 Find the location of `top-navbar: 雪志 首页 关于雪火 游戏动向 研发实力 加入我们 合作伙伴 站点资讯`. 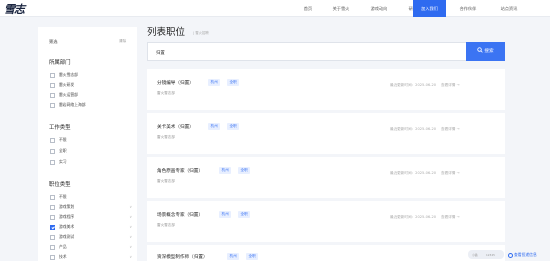

top-navbar: 雪志 首页 关于雪火 游戏动向 研发实力 加入我们 合作伙伴 站点资讯 is located at coordinates (275, 8).